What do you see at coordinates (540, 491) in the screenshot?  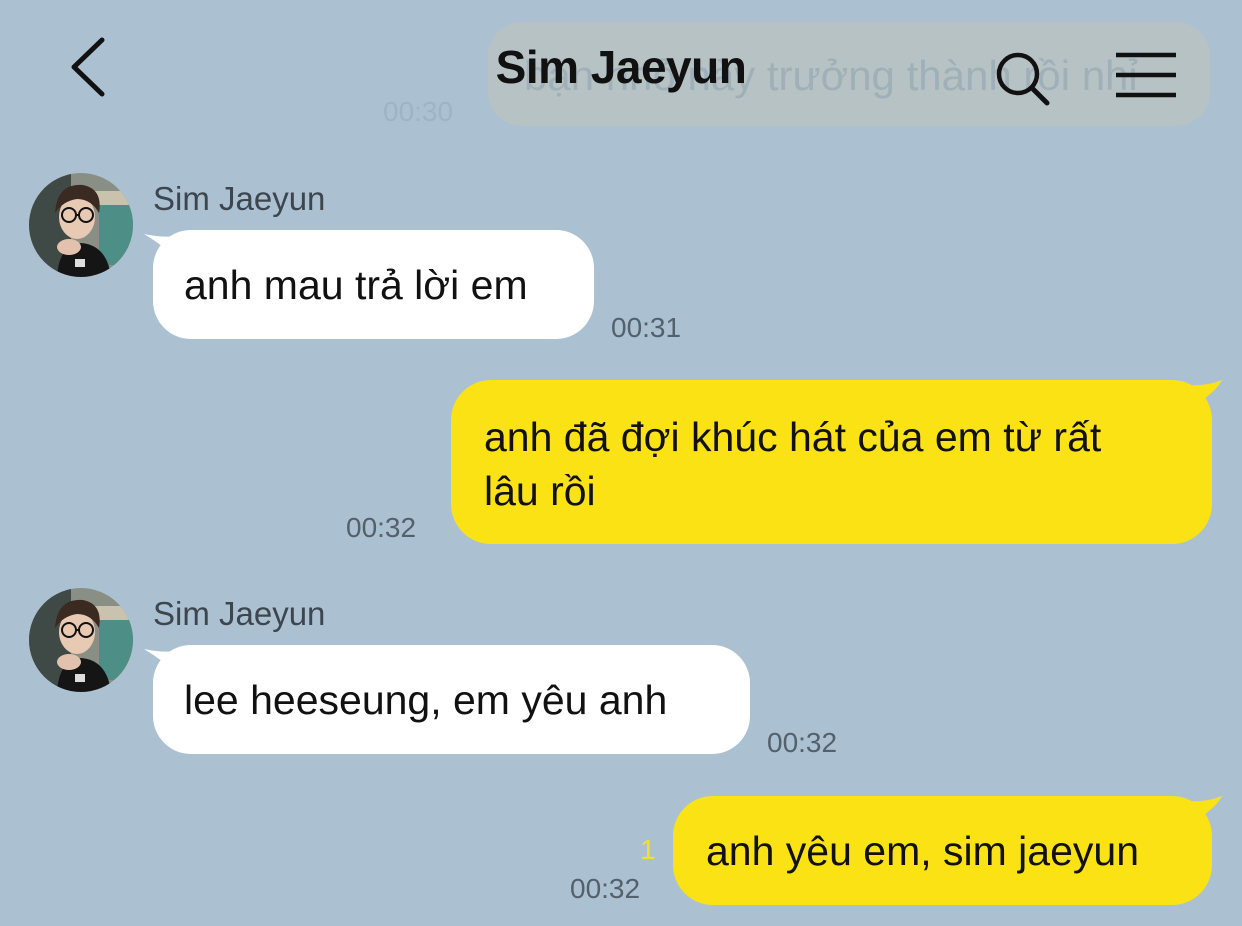 I see `message-text-line: lâu rồi` at bounding box center [540, 491].